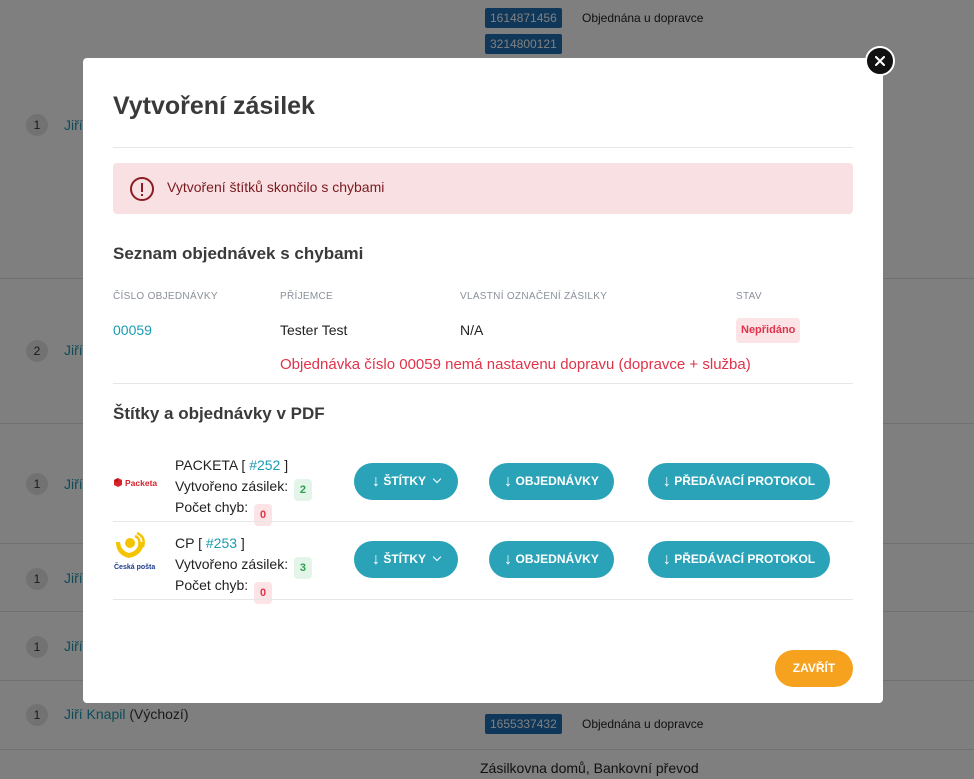 This screenshot has height=779, width=974. What do you see at coordinates (165, 296) in the screenshot?
I see `column-header-order-number: Číslo objednávky` at bounding box center [165, 296].